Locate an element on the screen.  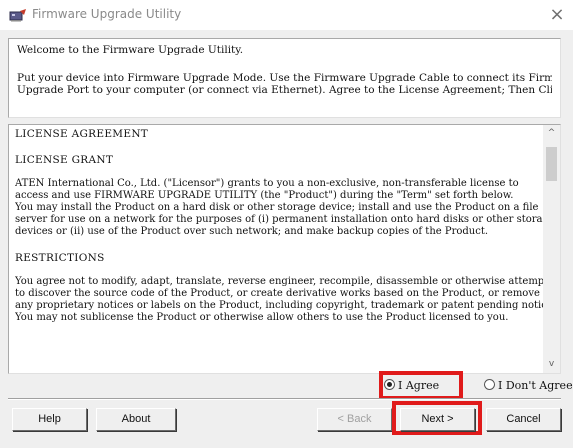
agree-radio: I Agree is located at coordinates (411, 386).